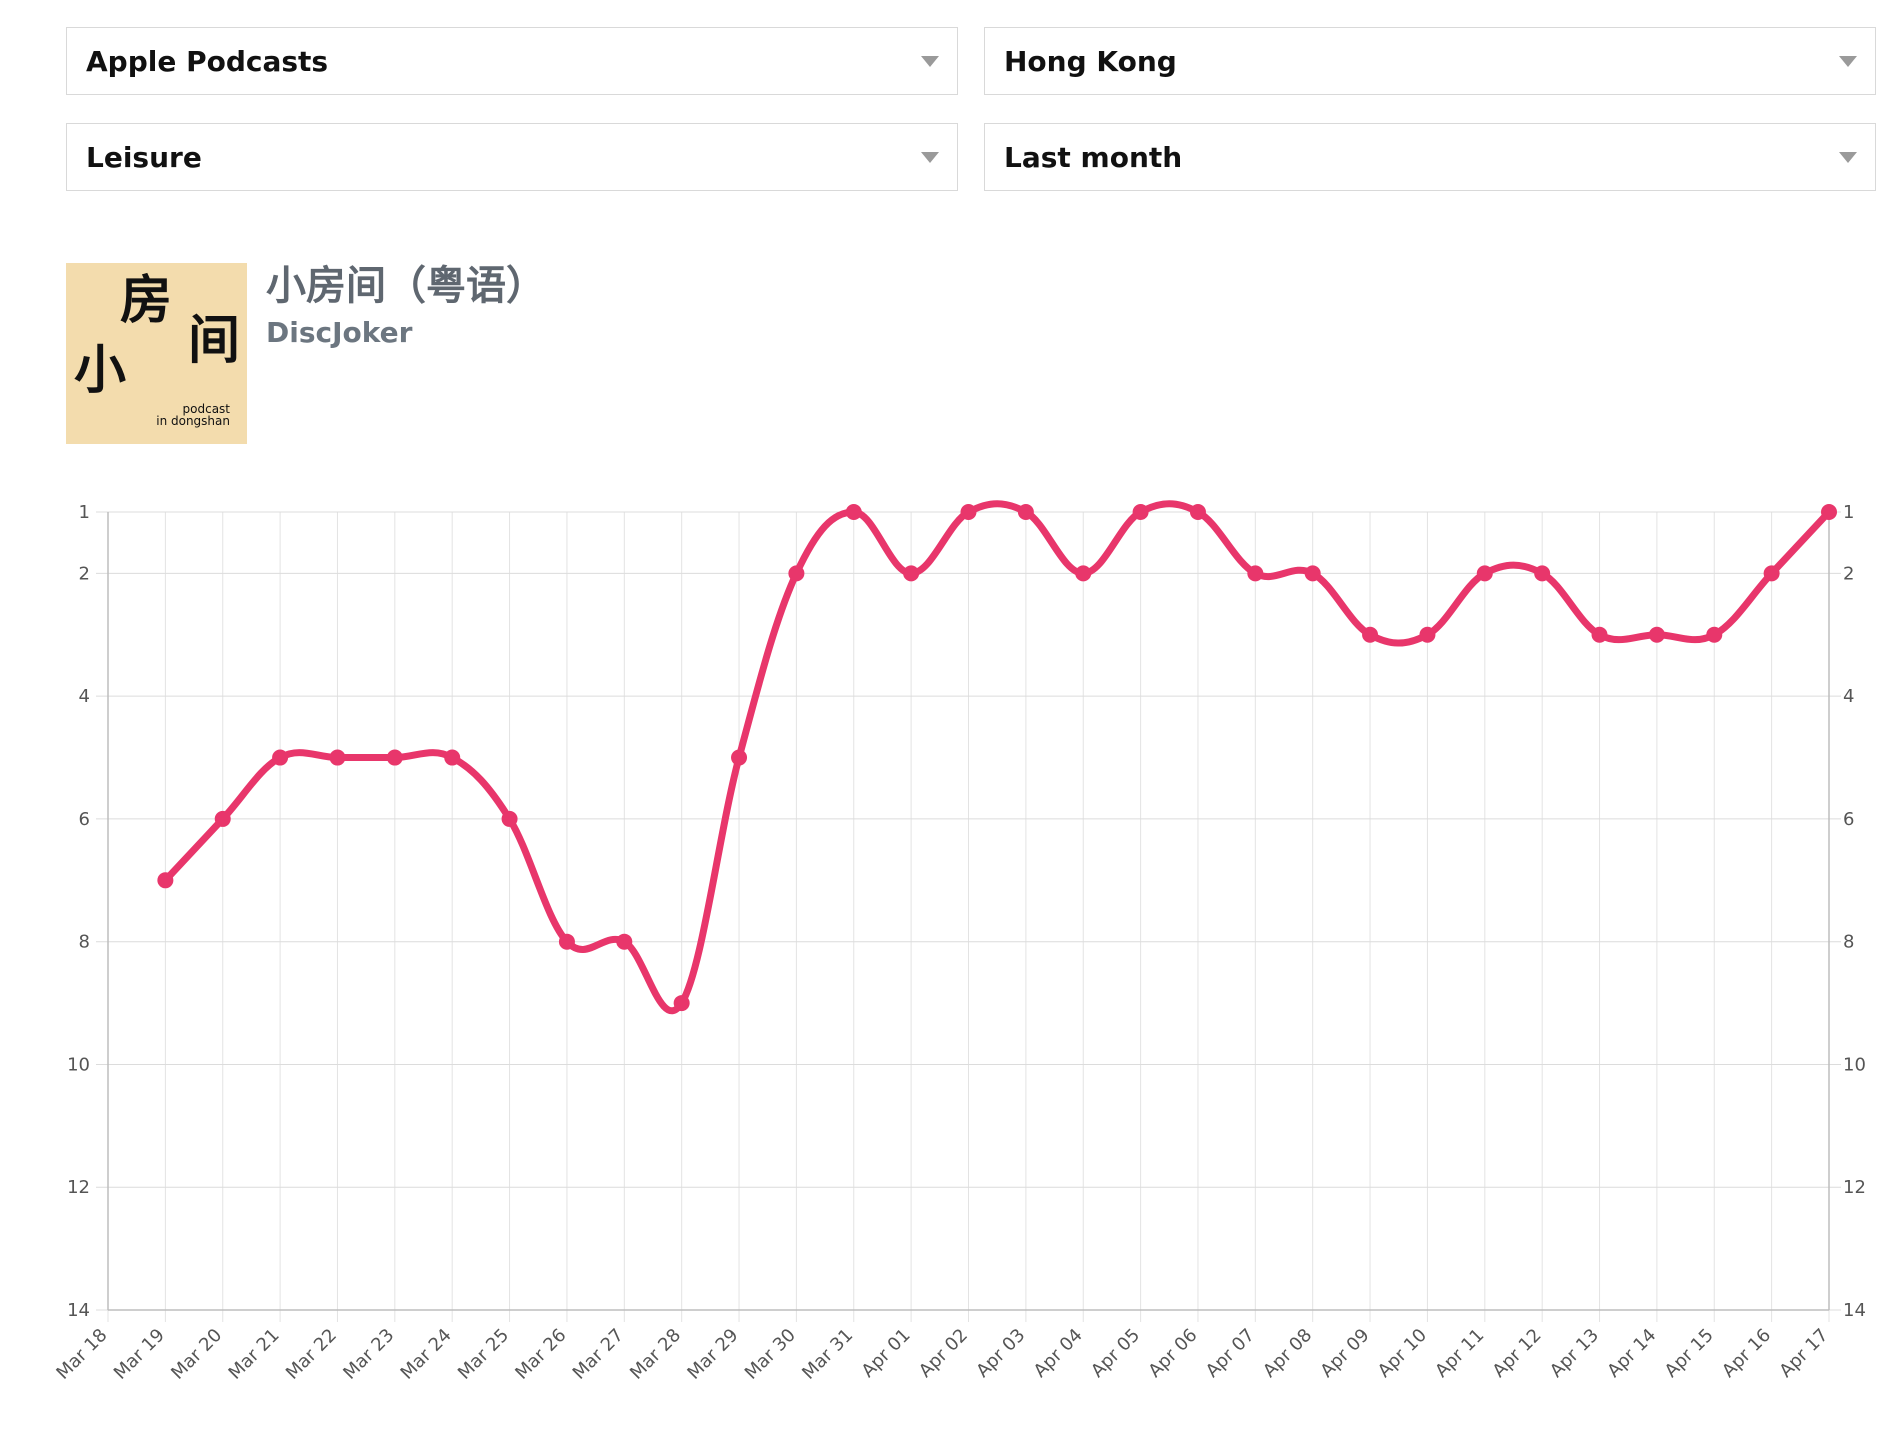  I want to click on region-select: Hong Kong, so click(1430, 61).